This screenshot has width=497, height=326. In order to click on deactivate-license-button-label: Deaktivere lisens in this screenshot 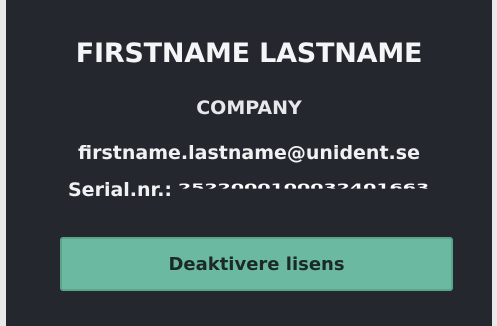, I will do `click(256, 264)`.